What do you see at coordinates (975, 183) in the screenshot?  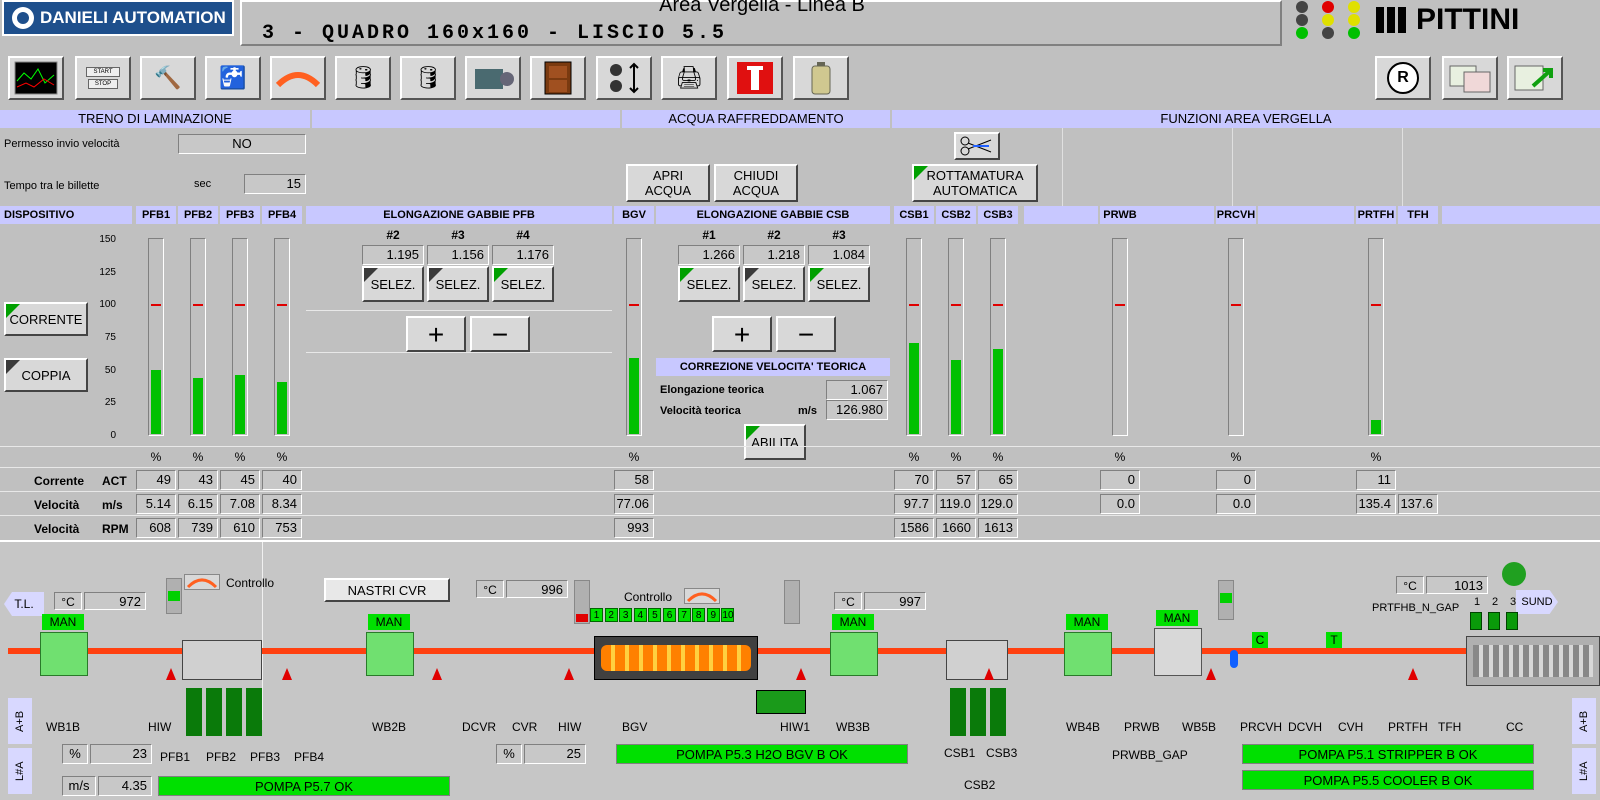 I see `rottamatura-button: ROTTAMATURA AUTOMATICA` at bounding box center [975, 183].